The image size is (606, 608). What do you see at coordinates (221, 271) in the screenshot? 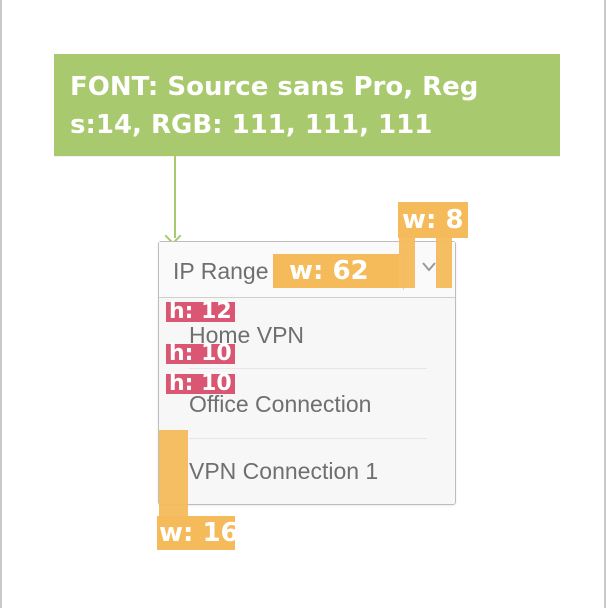
I see `dropdown-selected-value: IP Range` at bounding box center [221, 271].